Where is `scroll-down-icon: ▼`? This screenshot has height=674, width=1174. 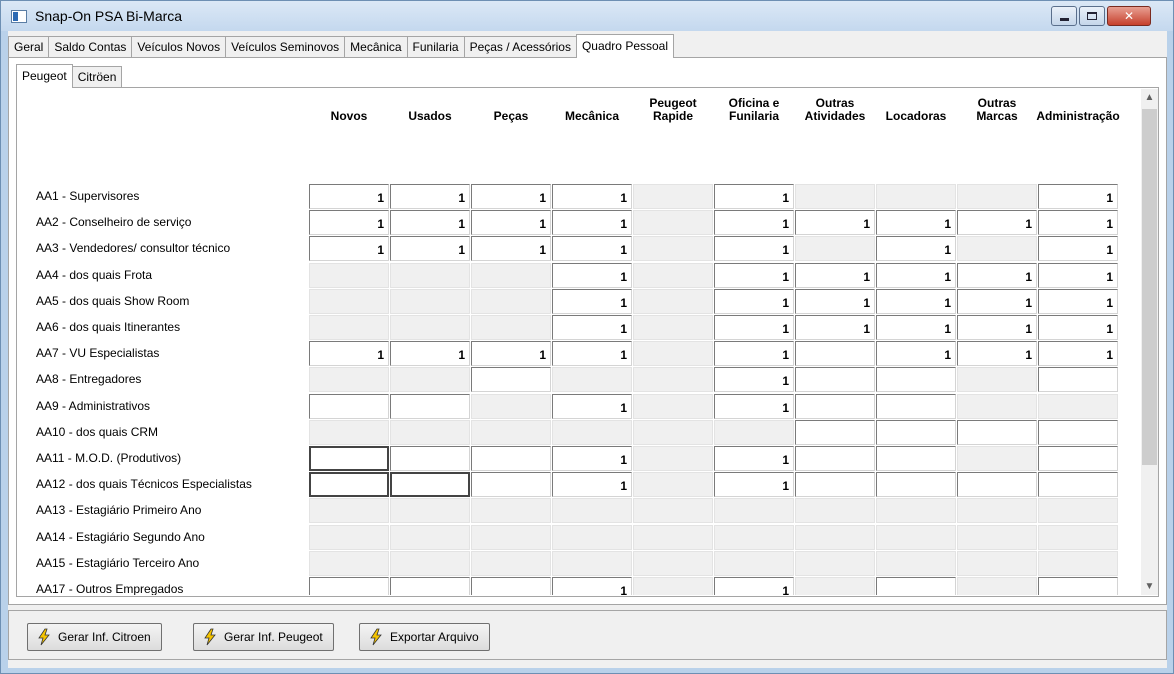
scroll-down-icon: ▼ is located at coordinates (1149, 586).